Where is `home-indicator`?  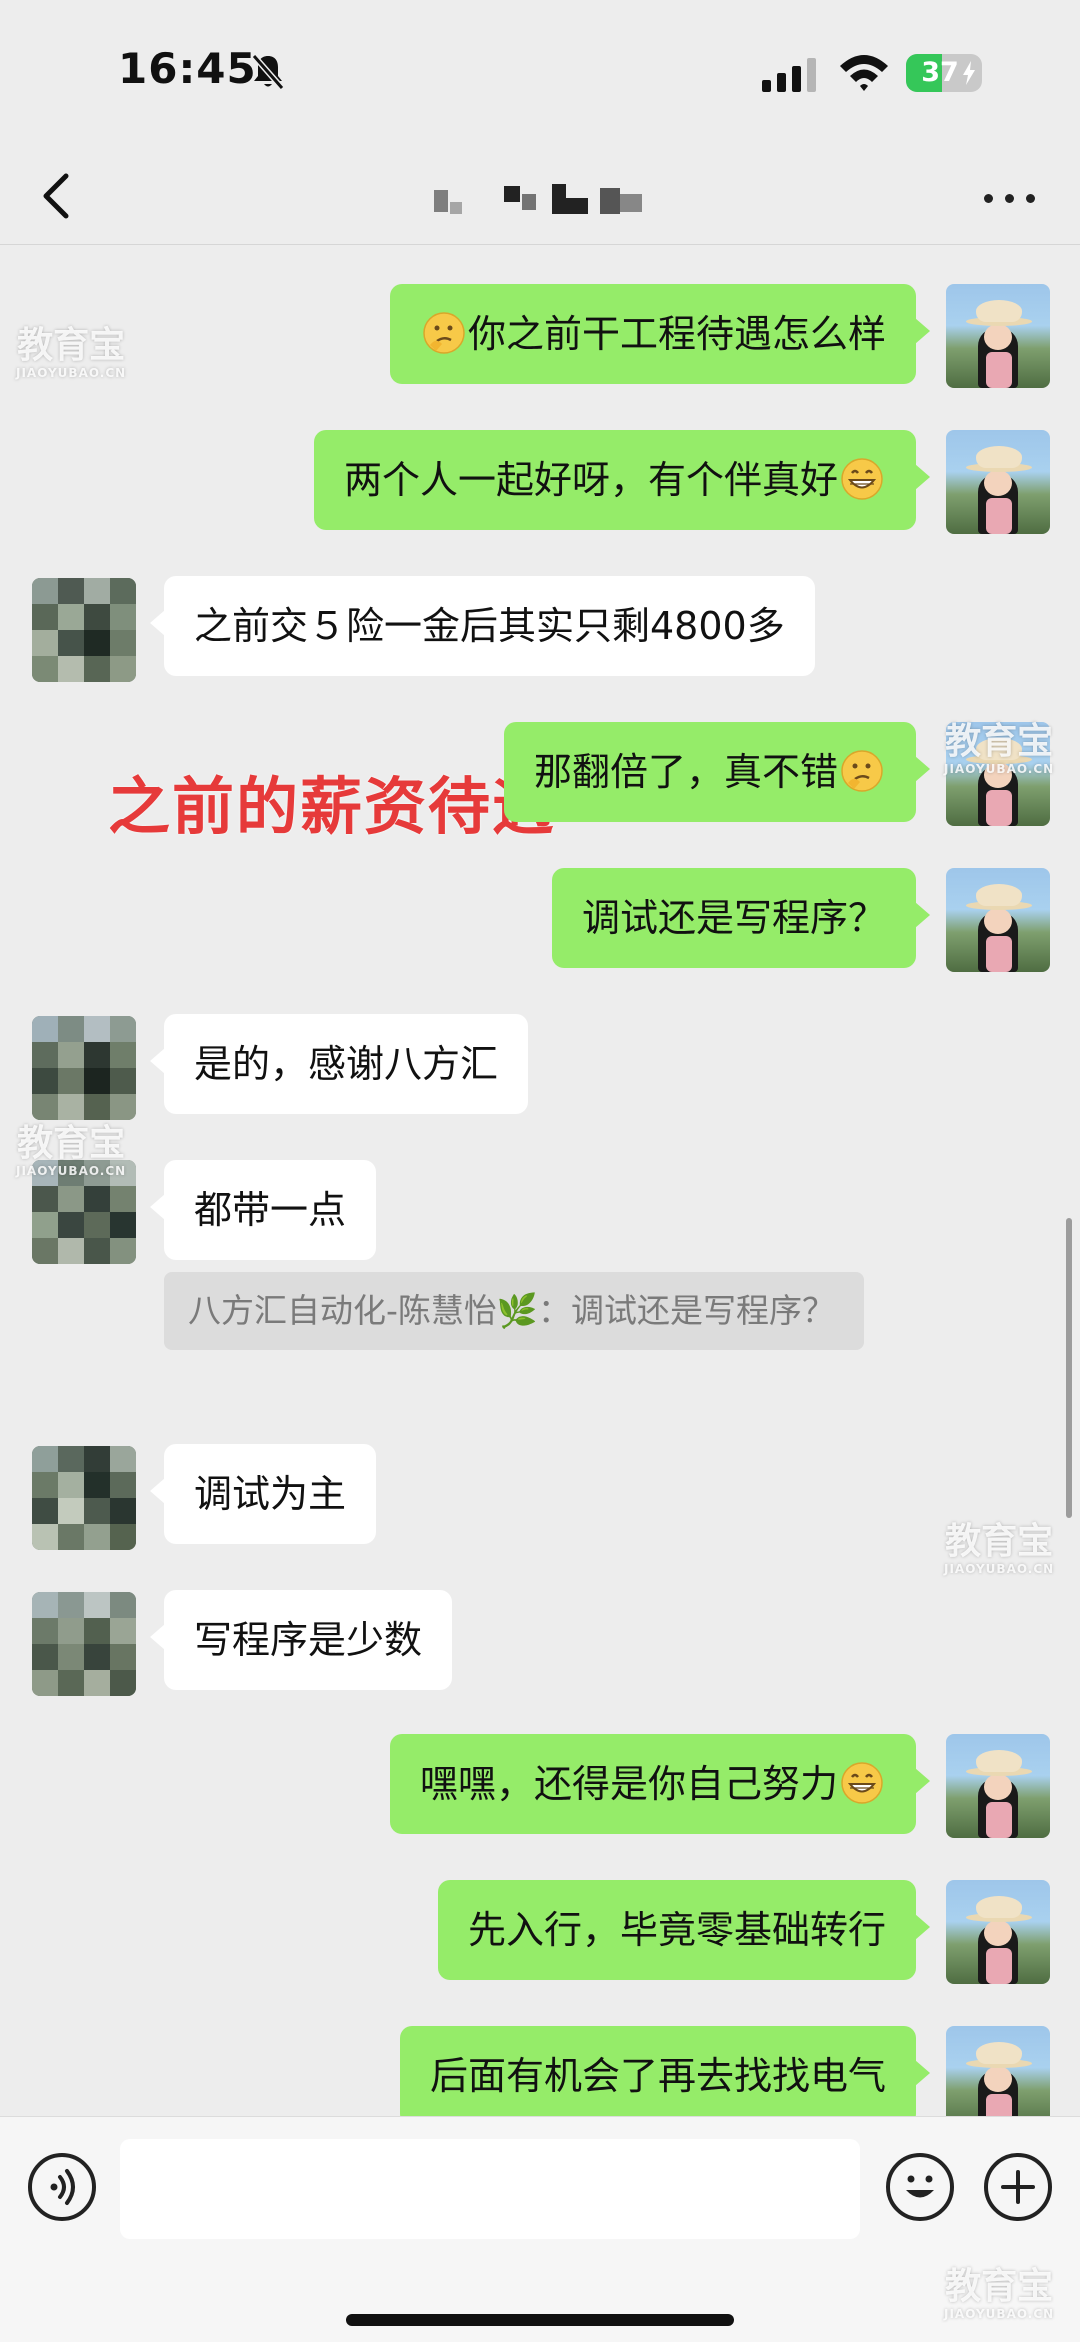
home-indicator is located at coordinates (540, 2320).